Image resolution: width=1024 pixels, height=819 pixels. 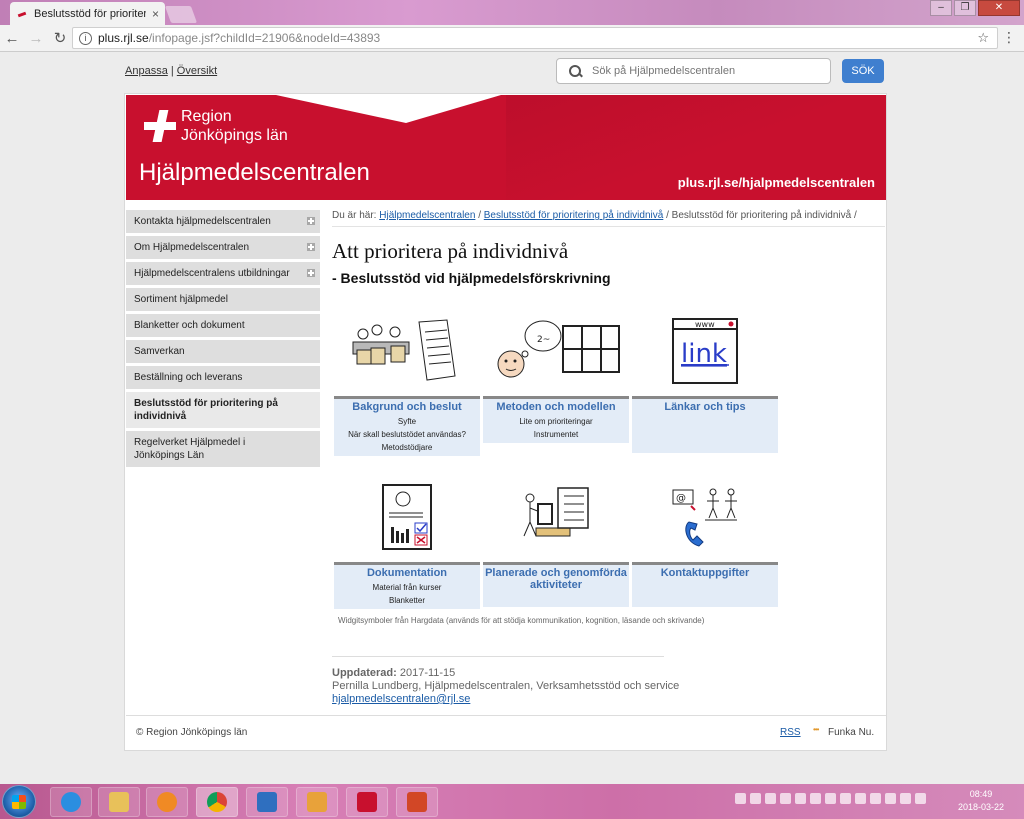 What do you see at coordinates (223, 379) in the screenshot?
I see `sidebar-item-bestallning: Beställning och leverans` at bounding box center [223, 379].